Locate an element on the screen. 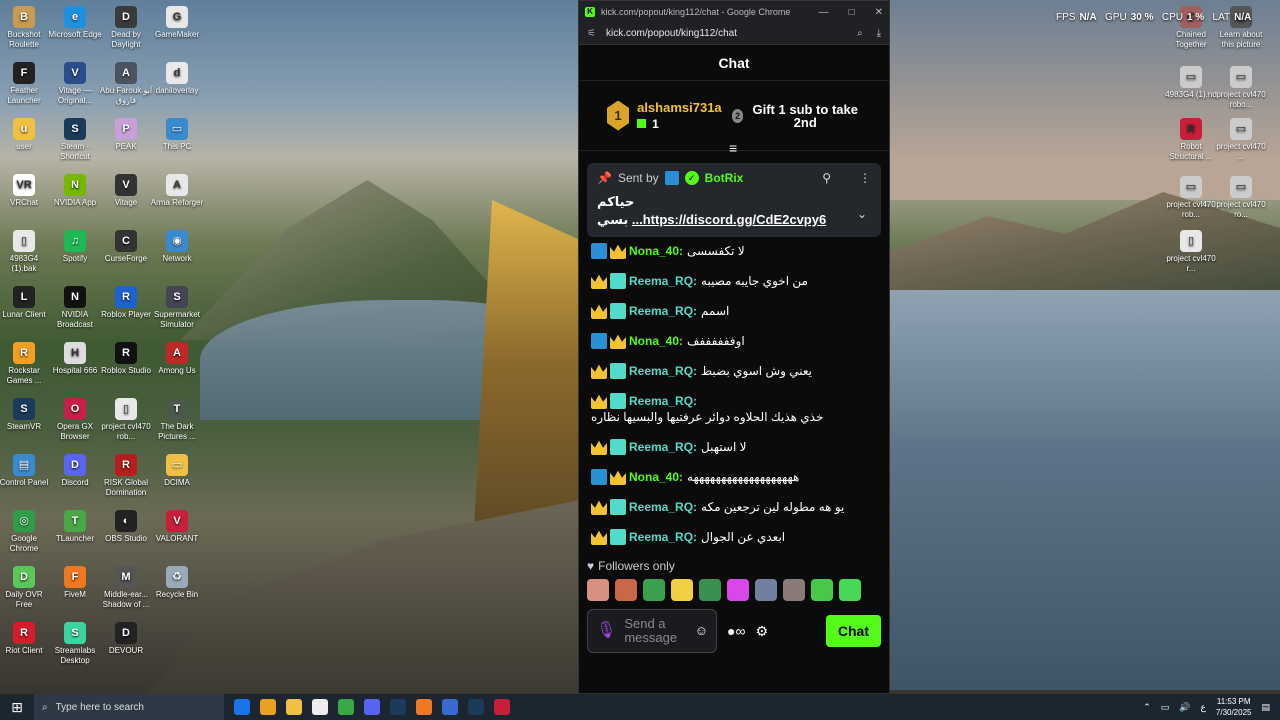 This screenshot has height=720, width=1280. desktop-icon: S Supermarket Simulator is located at coordinates (177, 308).